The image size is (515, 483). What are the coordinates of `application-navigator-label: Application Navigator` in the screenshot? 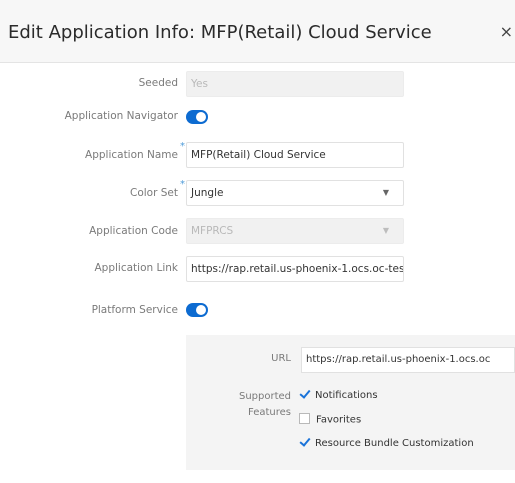 It's located at (121, 116).